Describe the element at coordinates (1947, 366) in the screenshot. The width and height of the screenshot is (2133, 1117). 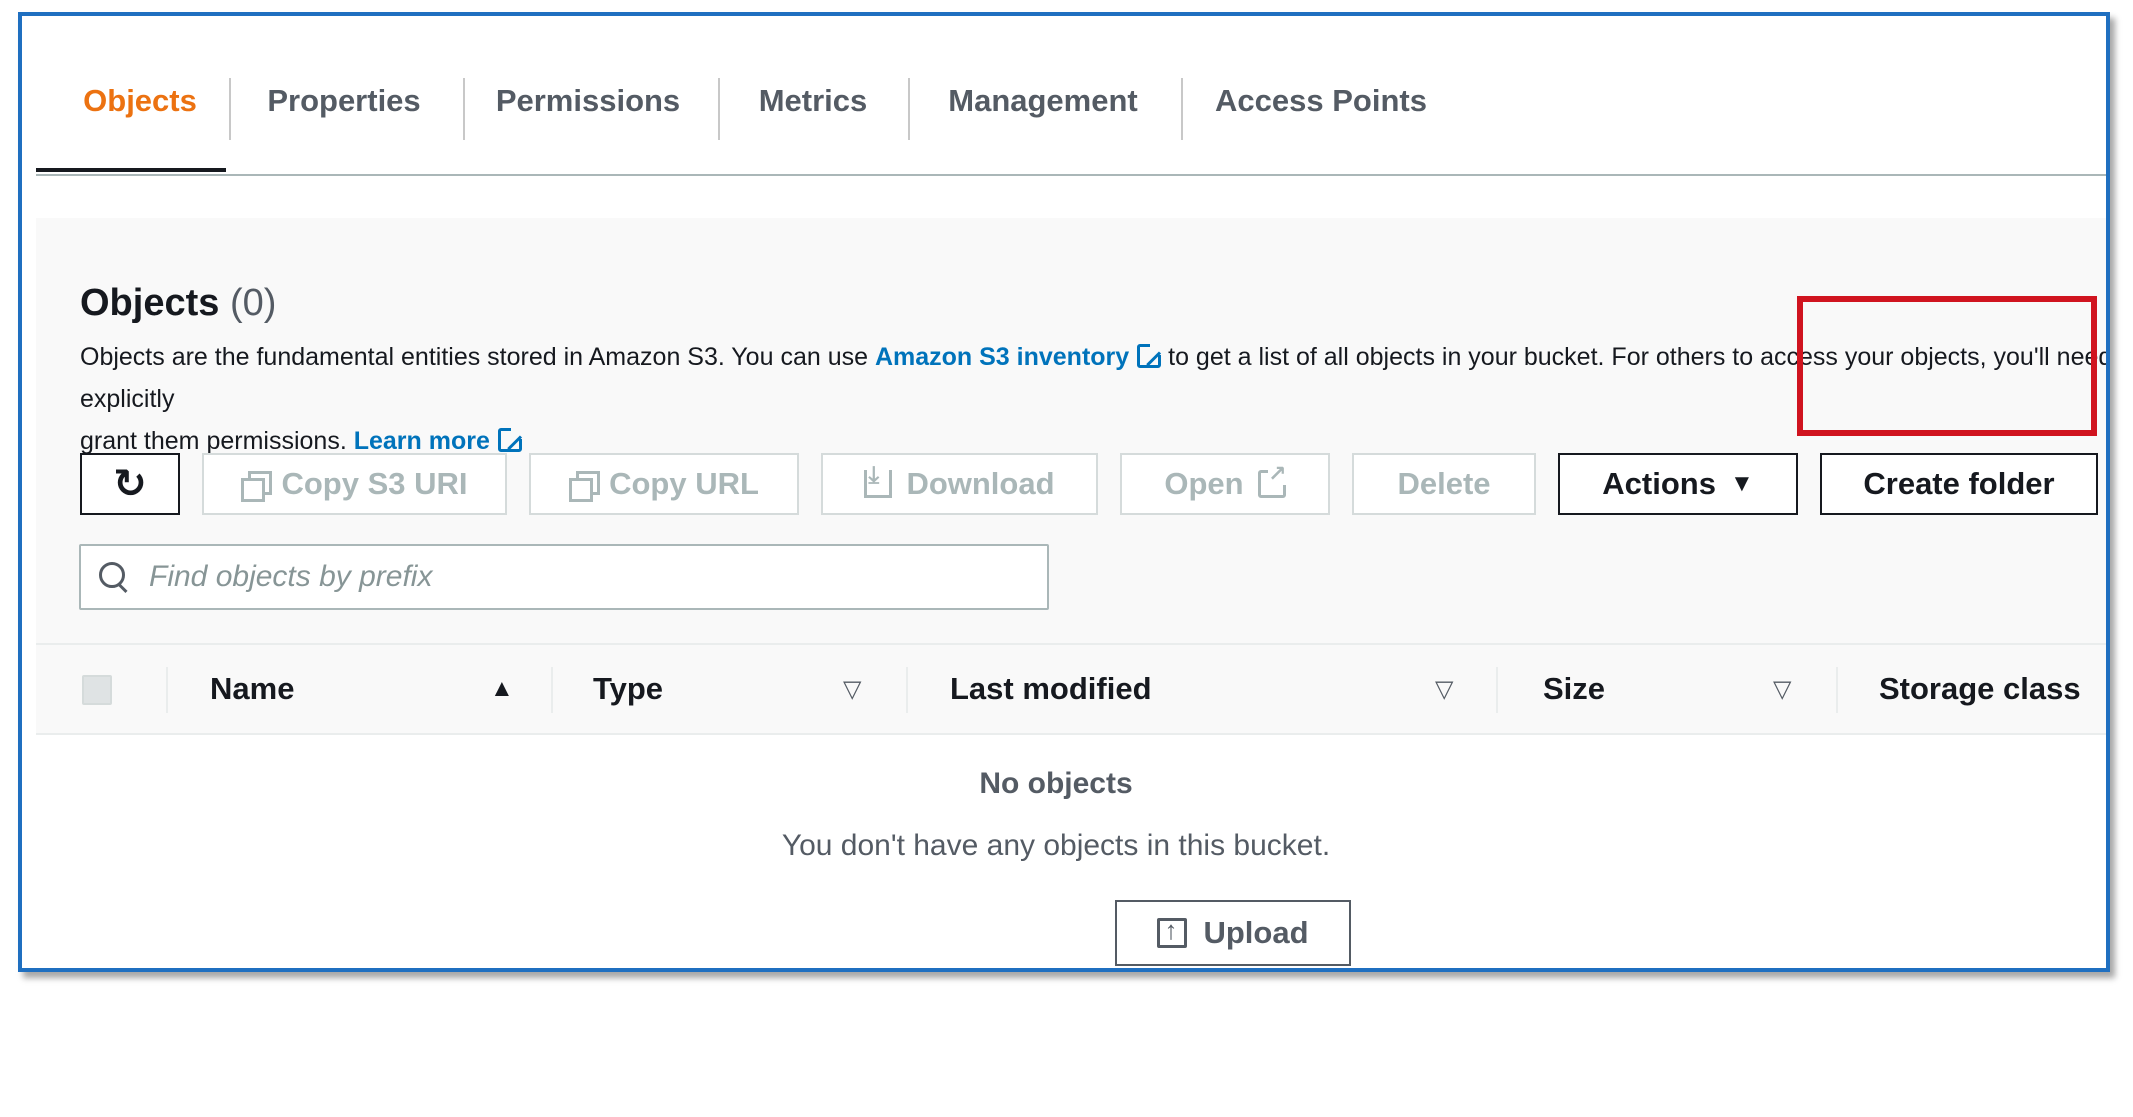
I see `highlight-box` at that location.